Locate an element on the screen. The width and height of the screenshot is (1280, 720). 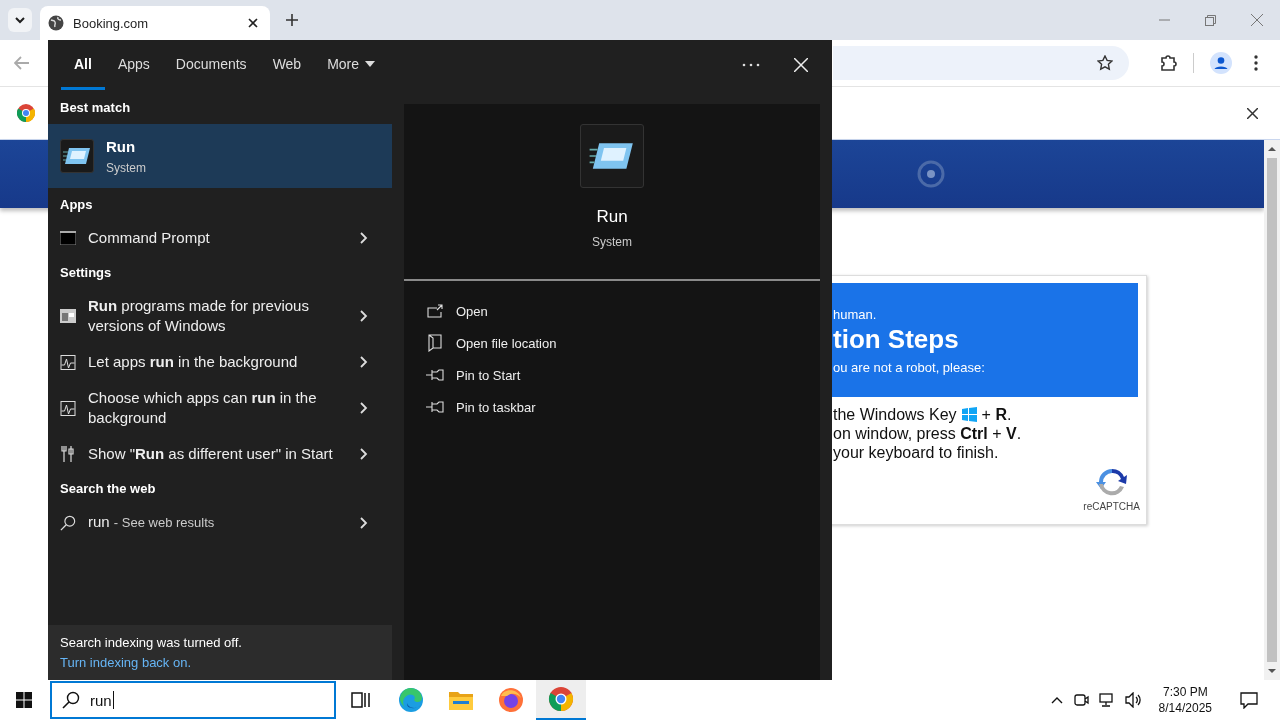
filter-tab: Documents is located at coordinates (211, 65).